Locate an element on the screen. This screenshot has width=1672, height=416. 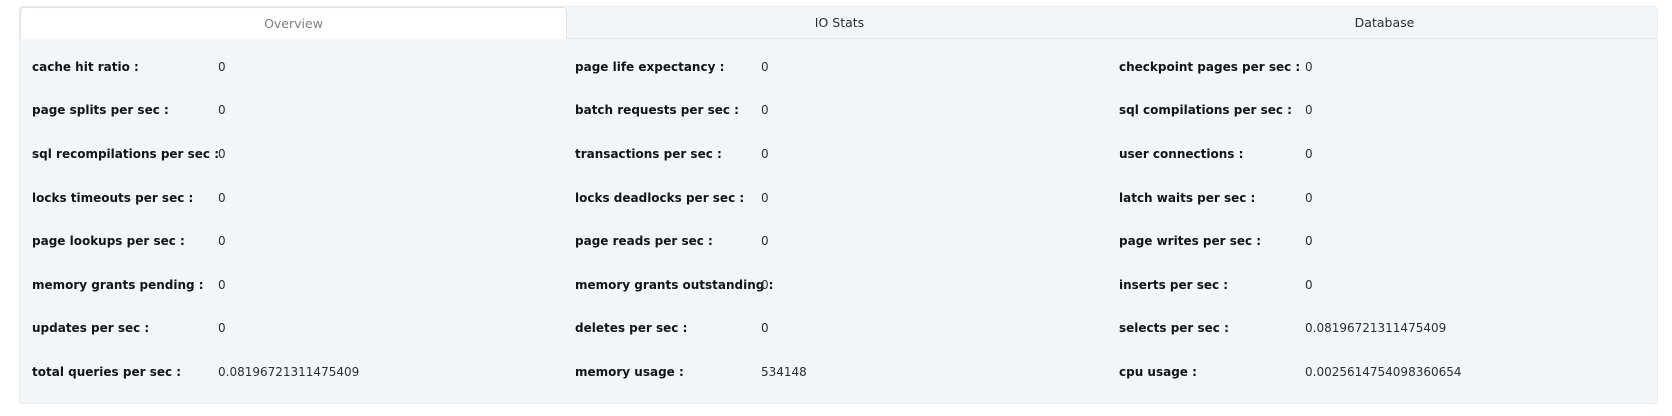
metric-item: page life expectancy : 0 is located at coordinates (847, 67).